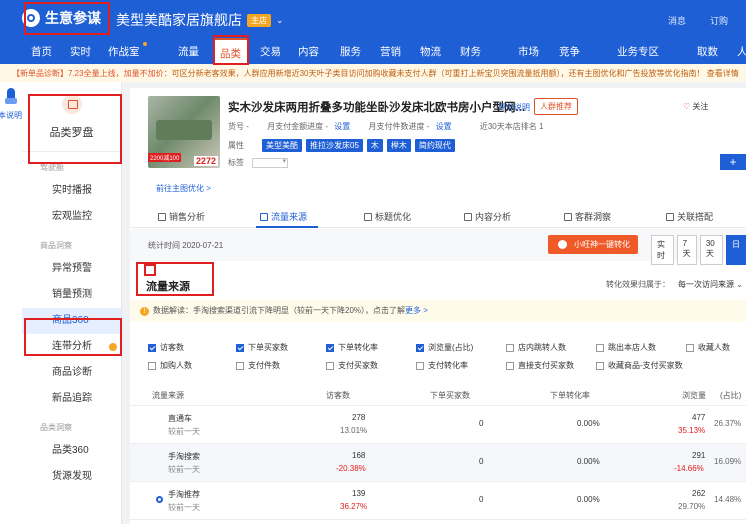 The height and width of the screenshot is (524, 746). I want to click on row-pv-cmp: 35.13%, so click(692, 430).